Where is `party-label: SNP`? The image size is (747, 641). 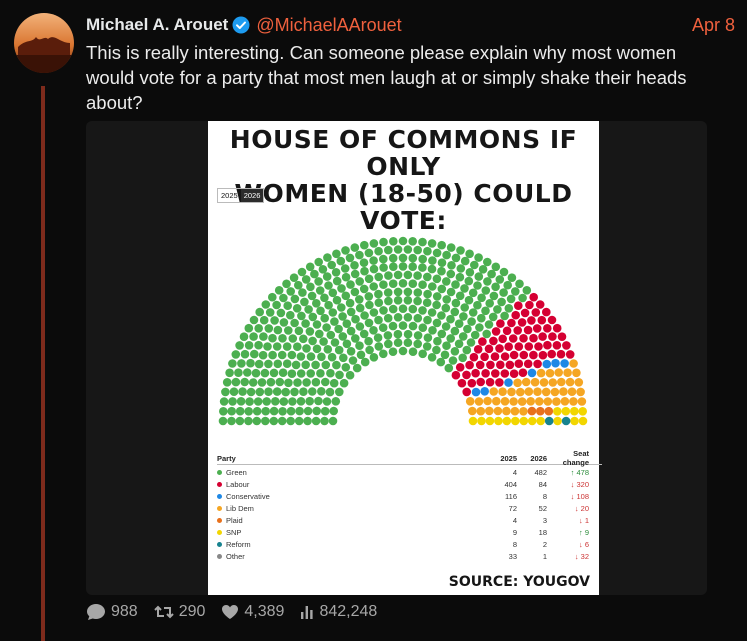
party-label: SNP is located at coordinates (234, 532).